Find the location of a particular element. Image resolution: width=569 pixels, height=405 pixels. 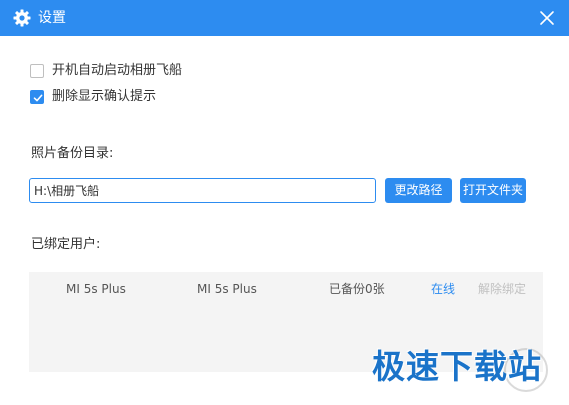

watermark: 极速下载站 is located at coordinates (470, 369).